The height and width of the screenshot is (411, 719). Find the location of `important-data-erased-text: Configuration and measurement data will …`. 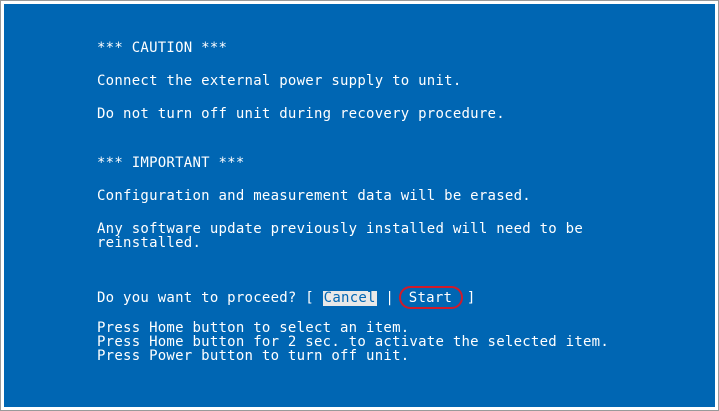

important-data-erased-text: Configuration and measurement data will … is located at coordinates (314, 196).